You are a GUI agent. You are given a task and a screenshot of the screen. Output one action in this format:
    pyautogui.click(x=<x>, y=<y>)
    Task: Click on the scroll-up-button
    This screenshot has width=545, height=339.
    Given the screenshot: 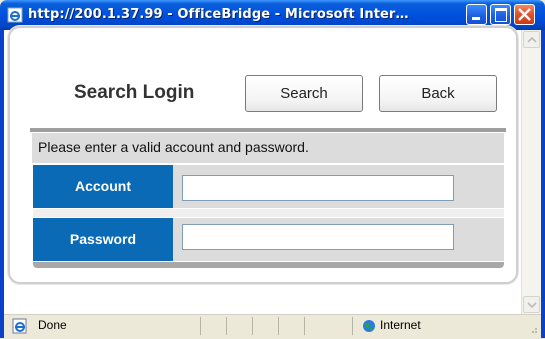 What is the action you would take?
    pyautogui.click(x=531, y=39)
    